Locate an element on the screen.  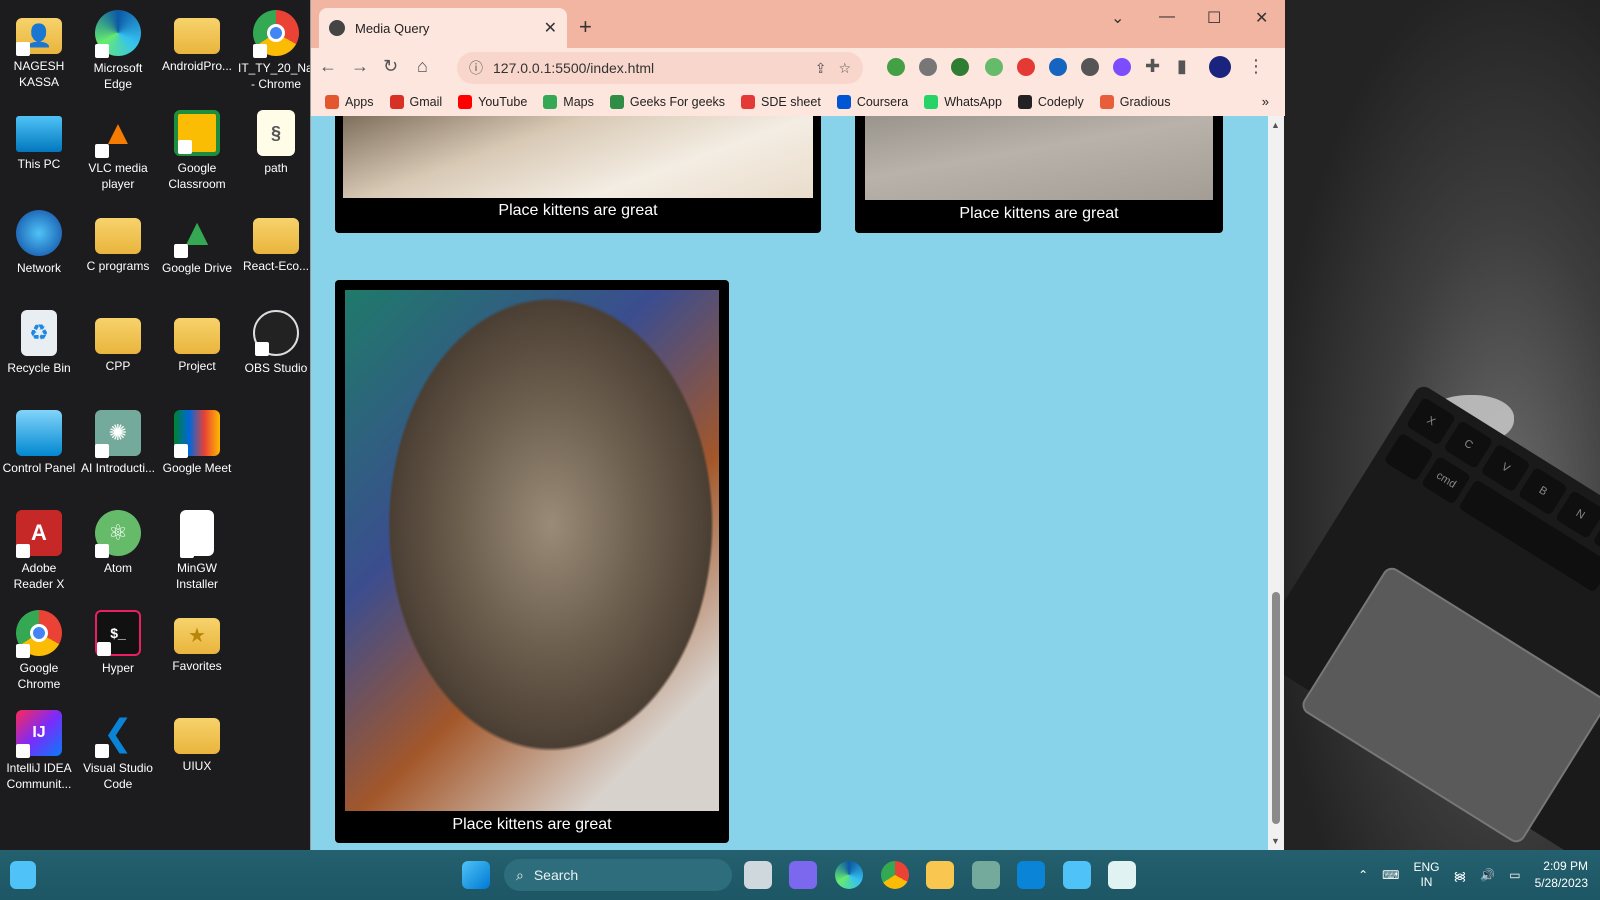
scrollbar-thumb is located at coordinates (1276, 708).